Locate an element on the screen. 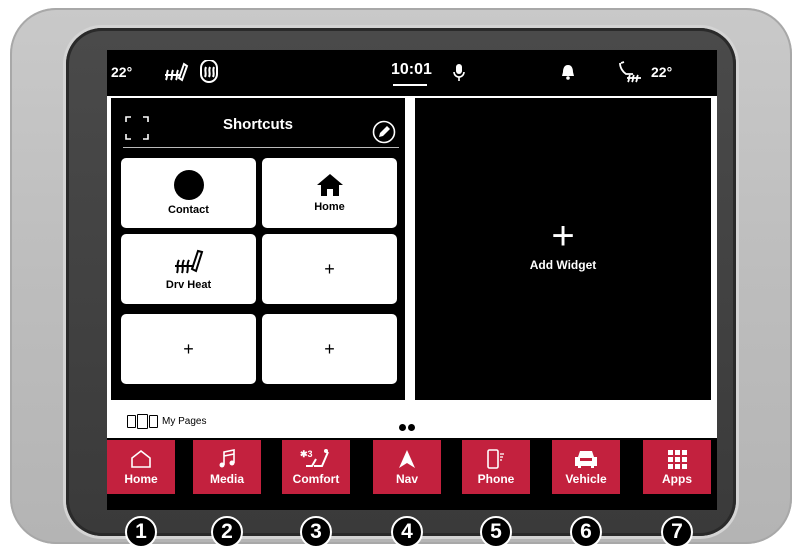 This screenshot has height=551, width=800. passenger-temperature: 22° is located at coordinates (661, 72).